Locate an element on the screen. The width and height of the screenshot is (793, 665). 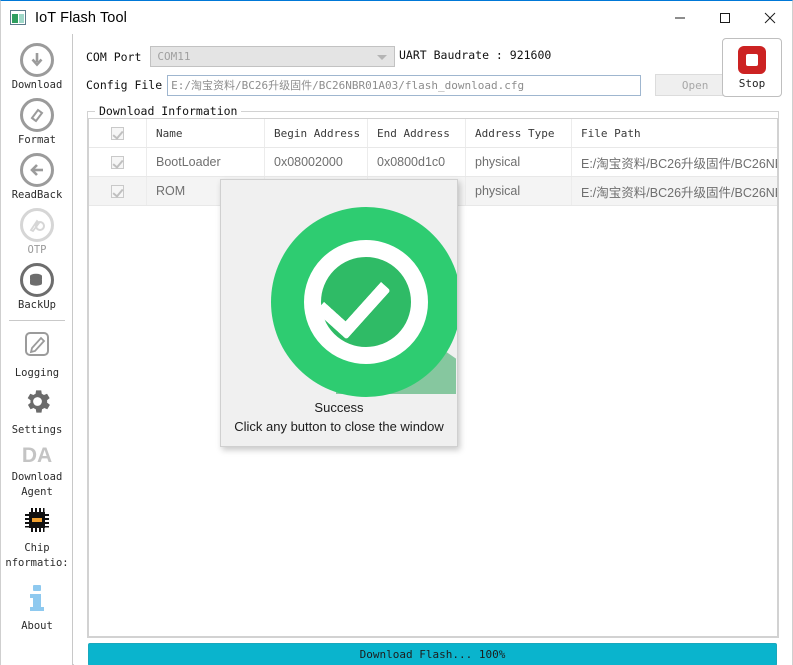
sidebar-item-download: Download is located at coordinates (37, 65).